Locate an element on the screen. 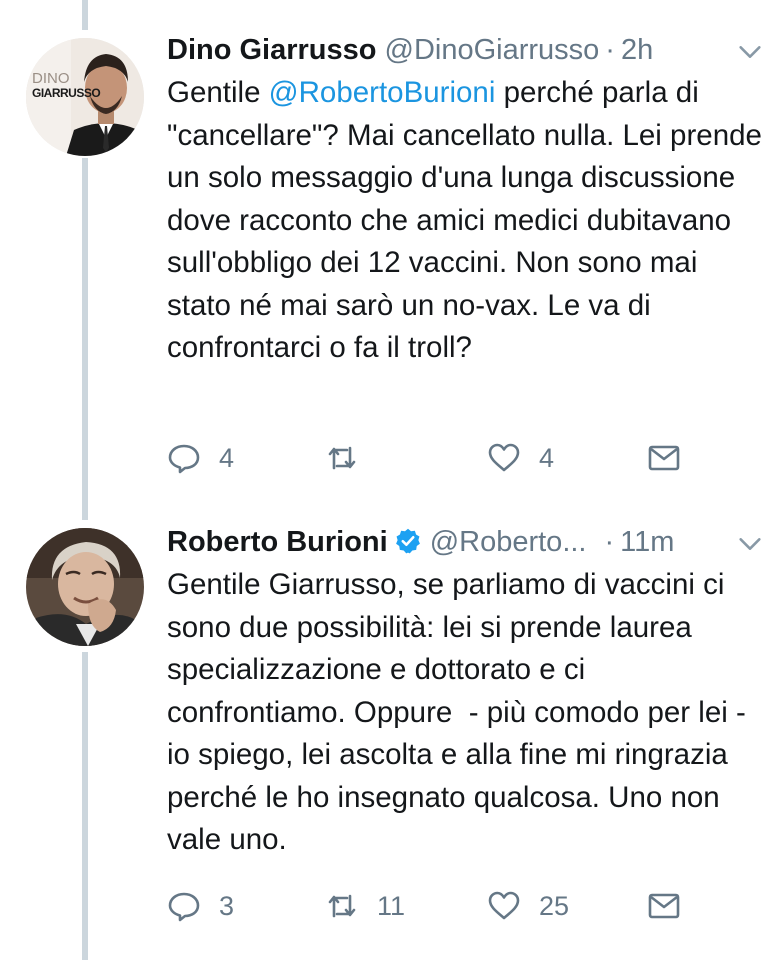 The image size is (784, 960). tweet-actions: 3 11 25 is located at coordinates (437, 906).